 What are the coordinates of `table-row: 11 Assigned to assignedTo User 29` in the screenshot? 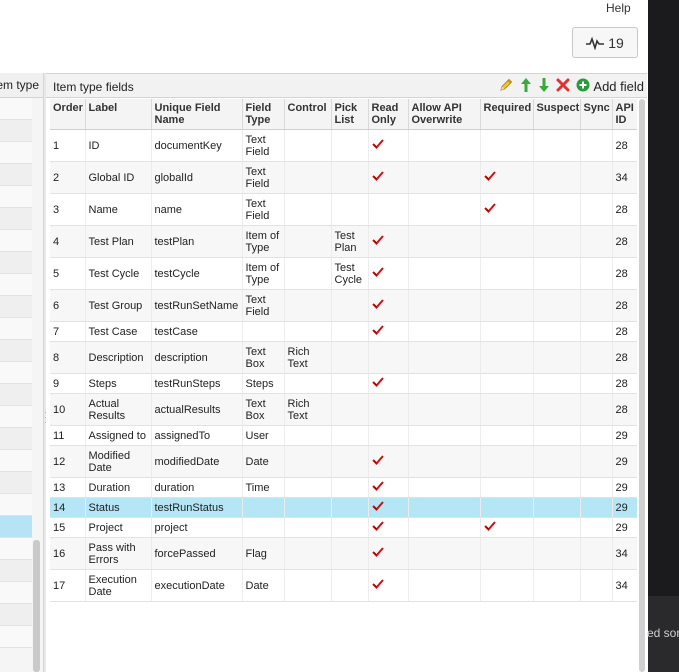 It's located at (343, 435).